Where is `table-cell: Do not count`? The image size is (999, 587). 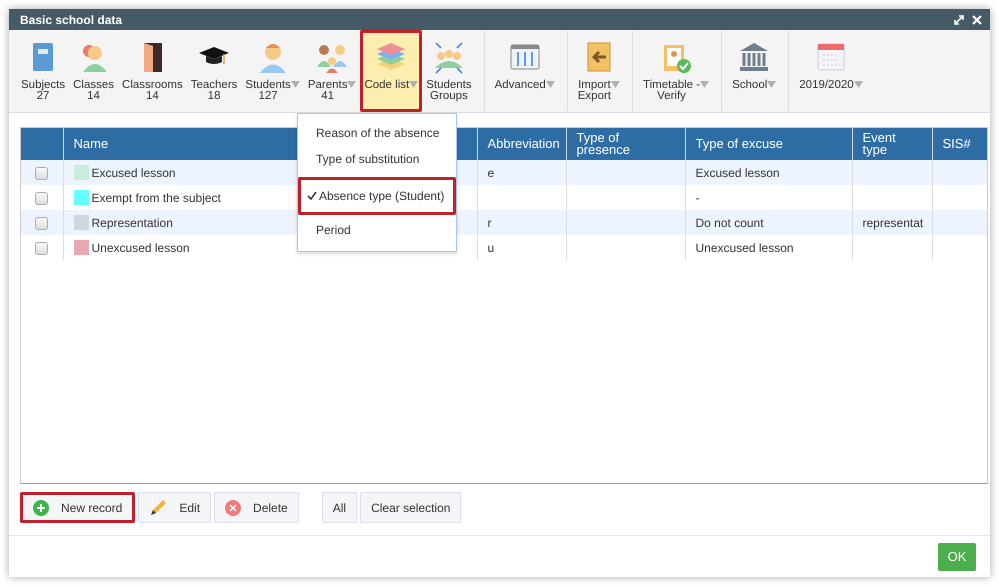 table-cell: Do not count is located at coordinates (730, 223).